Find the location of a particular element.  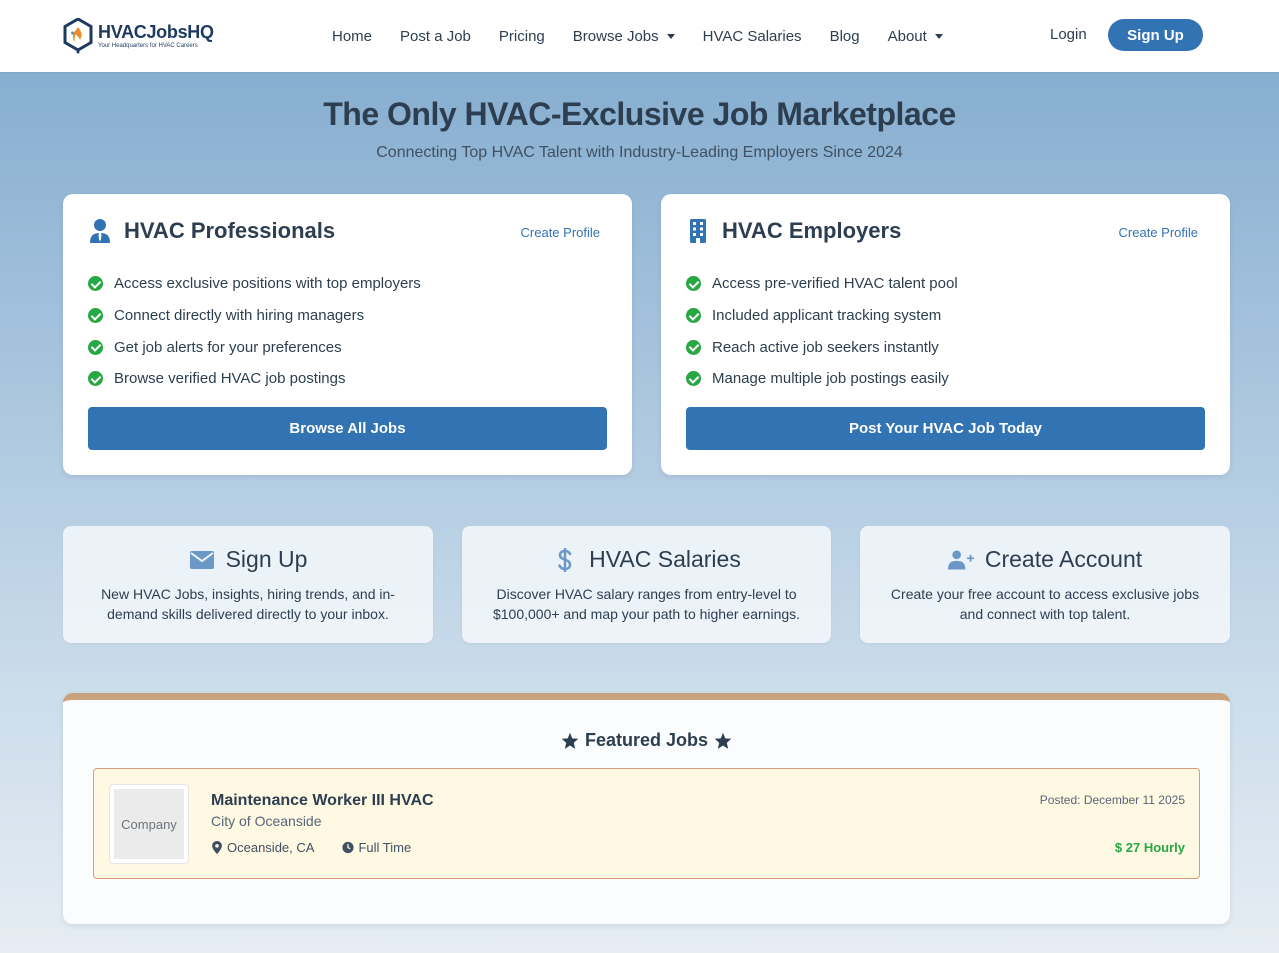

nav-home: Home is located at coordinates (352, 36).